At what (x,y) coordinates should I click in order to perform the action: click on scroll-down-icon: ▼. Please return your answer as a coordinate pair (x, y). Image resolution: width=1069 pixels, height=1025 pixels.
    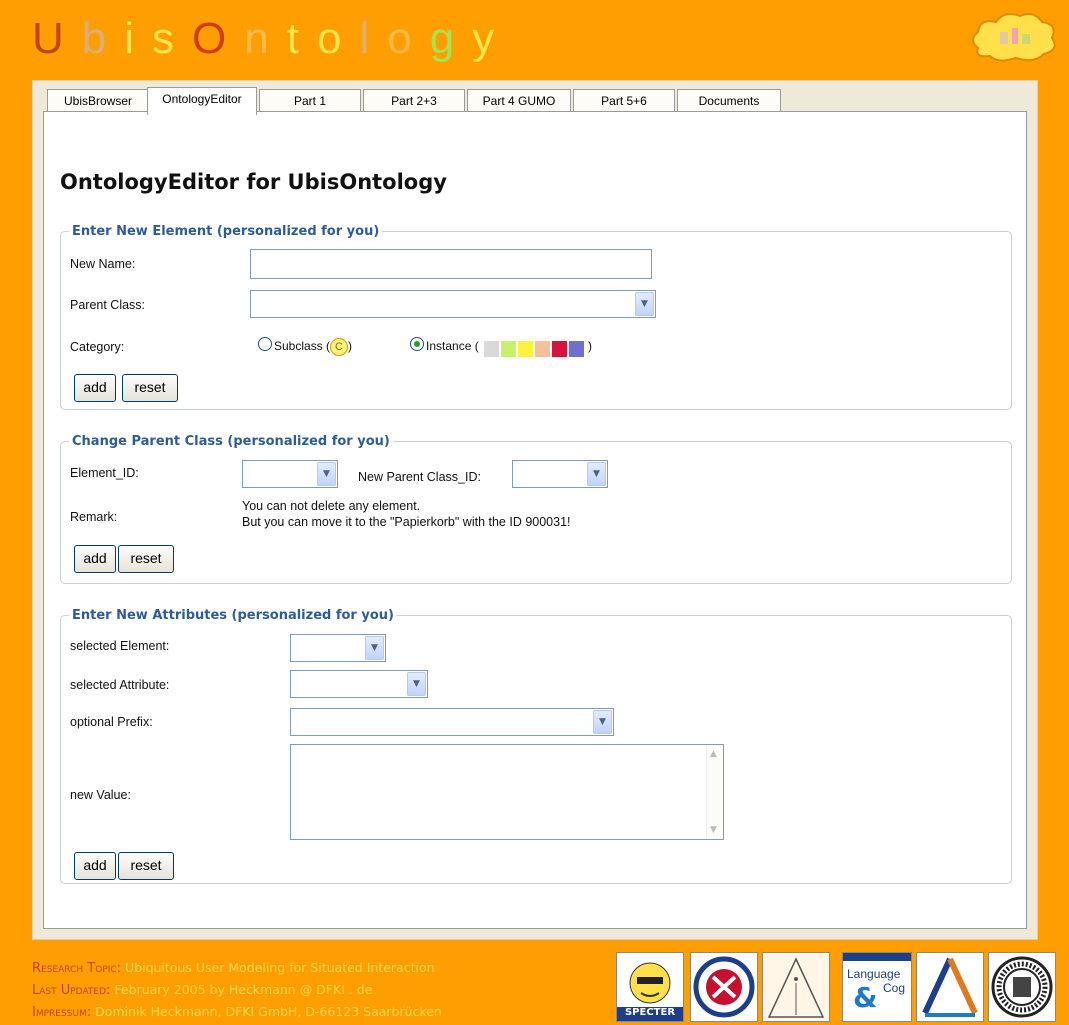
    Looking at the image, I should click on (713, 830).